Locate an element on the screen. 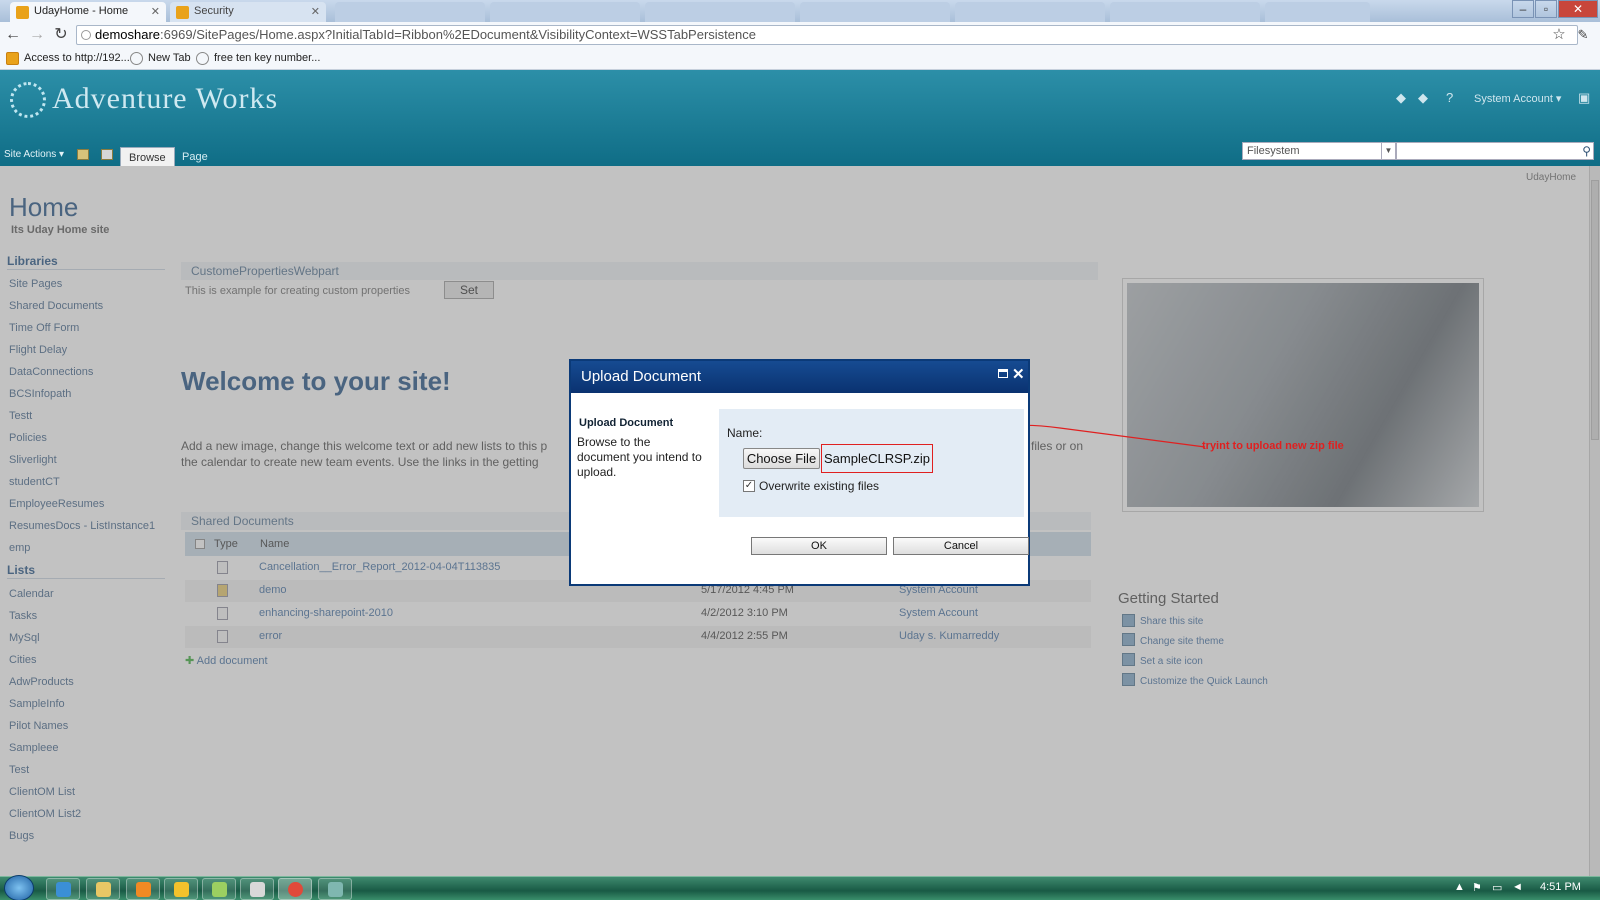 This screenshot has width=1600, height=900. browser-tab-udayhome: UdayHome - Home ✕ is located at coordinates (88, 12).